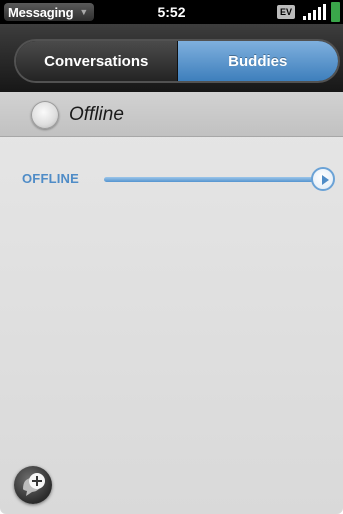  I want to click on tab-buddies: Buddies, so click(257, 61).